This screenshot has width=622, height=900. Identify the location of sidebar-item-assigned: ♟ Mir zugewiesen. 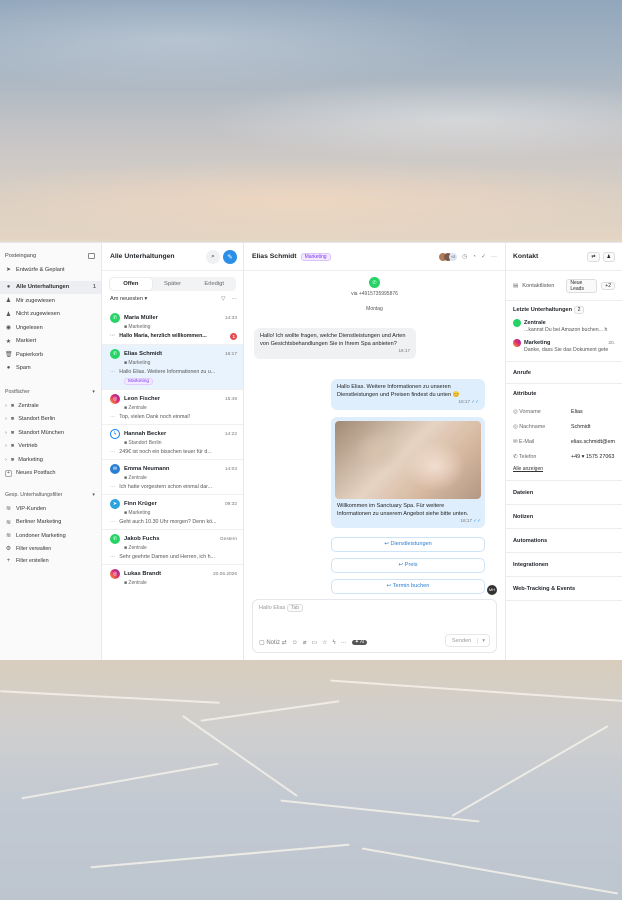
(50, 301).